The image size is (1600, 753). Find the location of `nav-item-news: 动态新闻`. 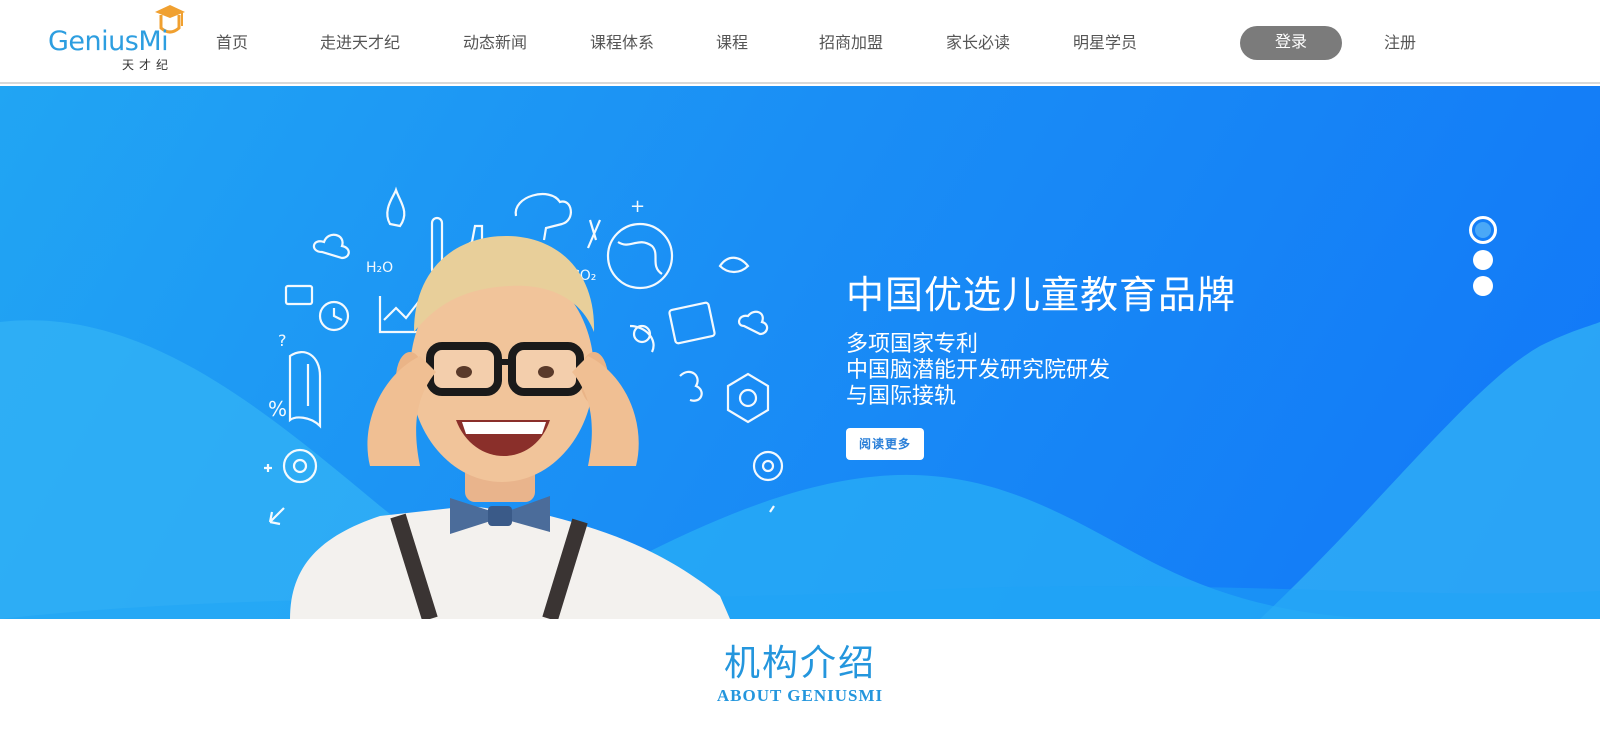

nav-item-news: 动态新闻 is located at coordinates (495, 41).